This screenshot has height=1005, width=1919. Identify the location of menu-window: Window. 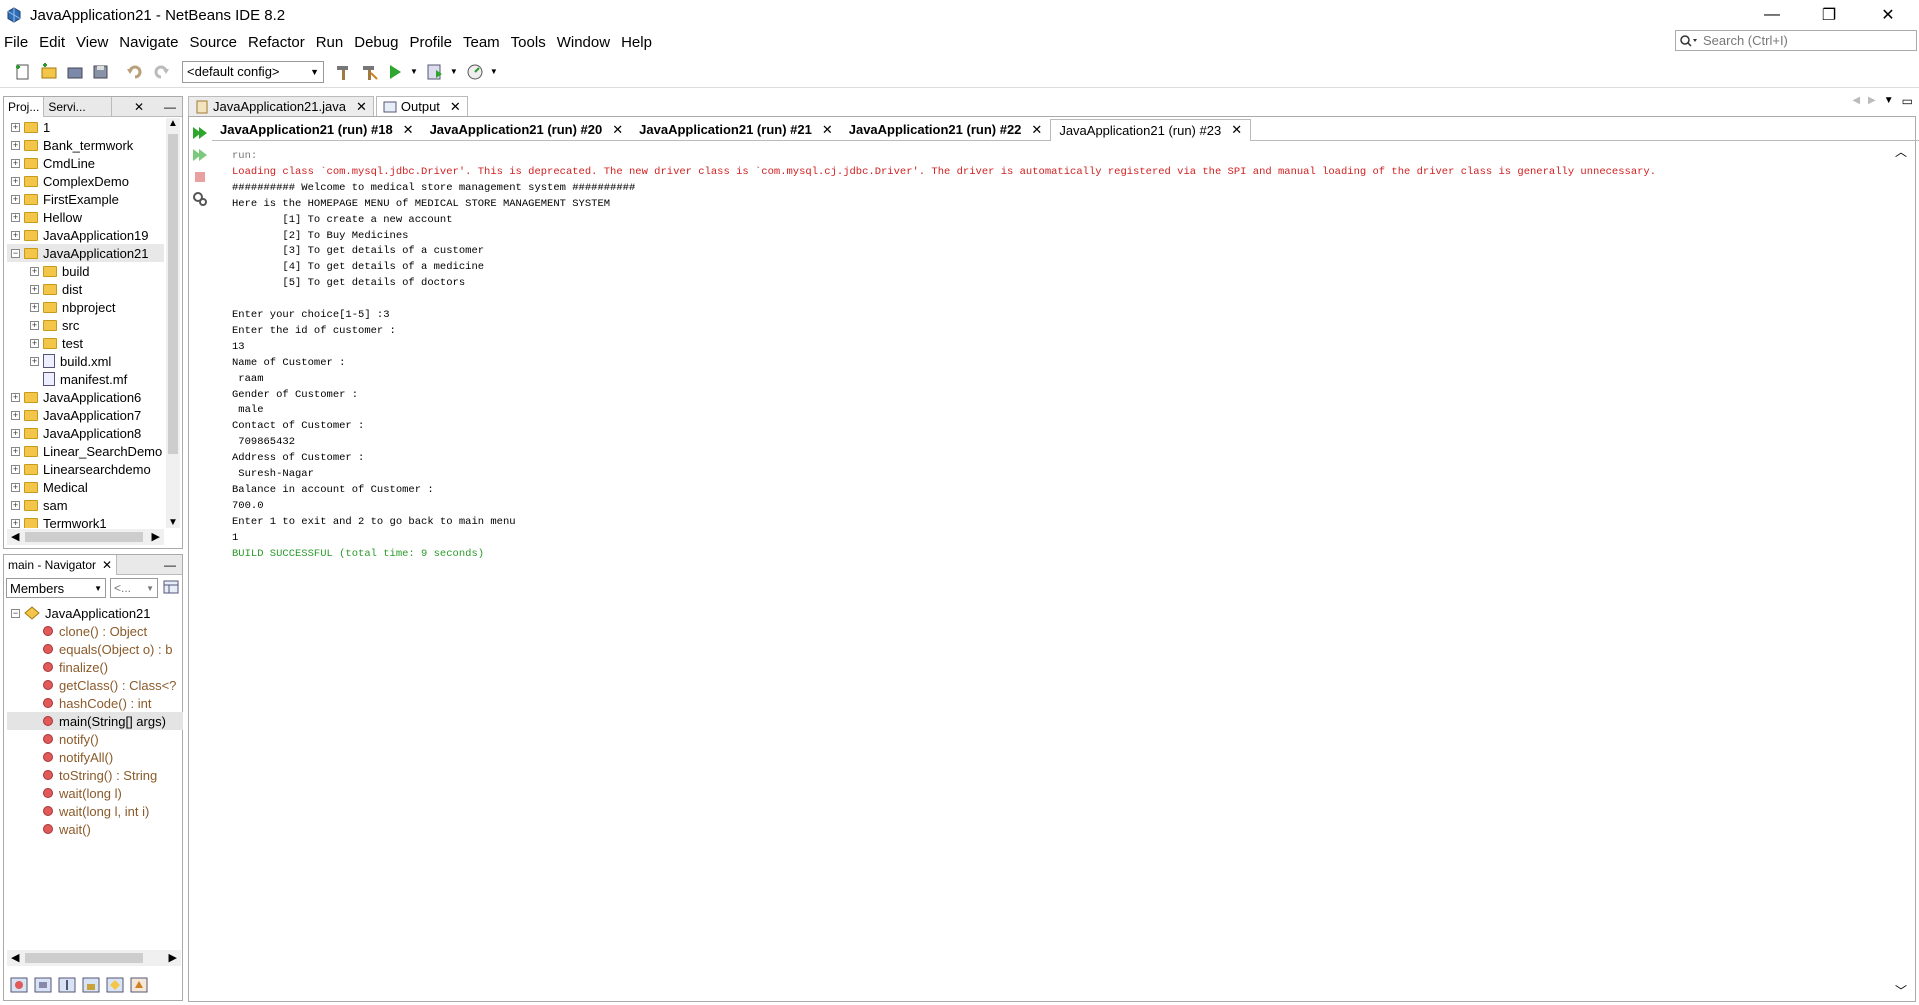
(583, 42).